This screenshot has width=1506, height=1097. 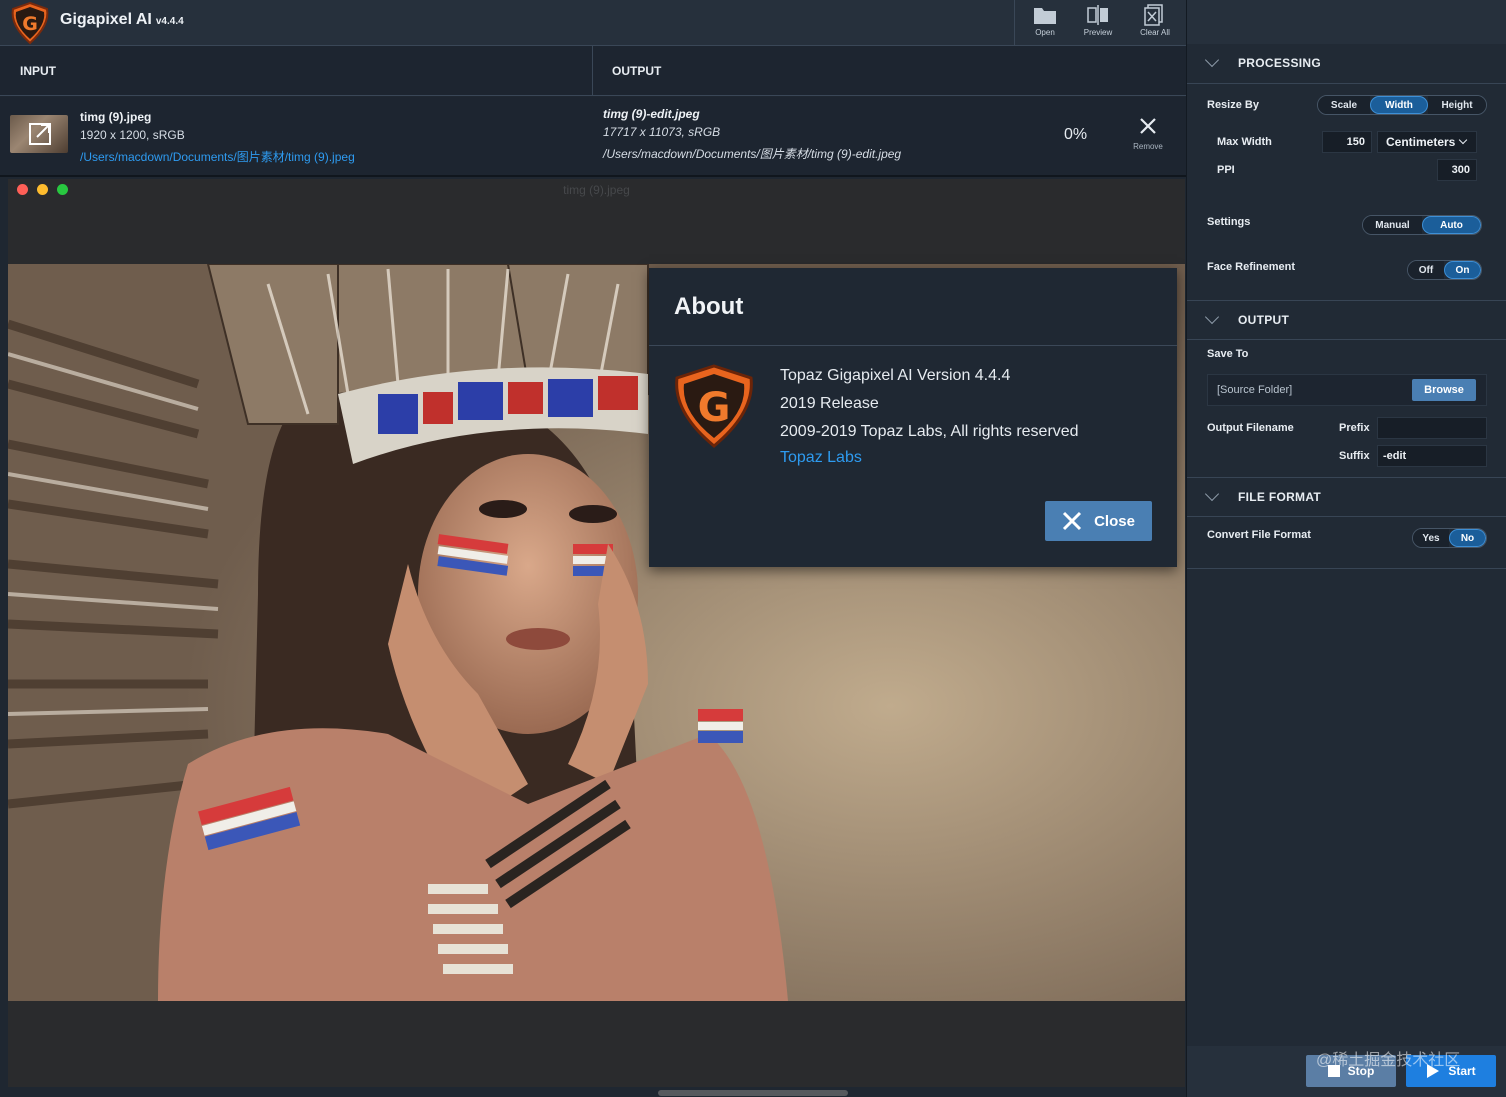 I want to click on output-section-header: OUTPUT, so click(x=1346, y=320).